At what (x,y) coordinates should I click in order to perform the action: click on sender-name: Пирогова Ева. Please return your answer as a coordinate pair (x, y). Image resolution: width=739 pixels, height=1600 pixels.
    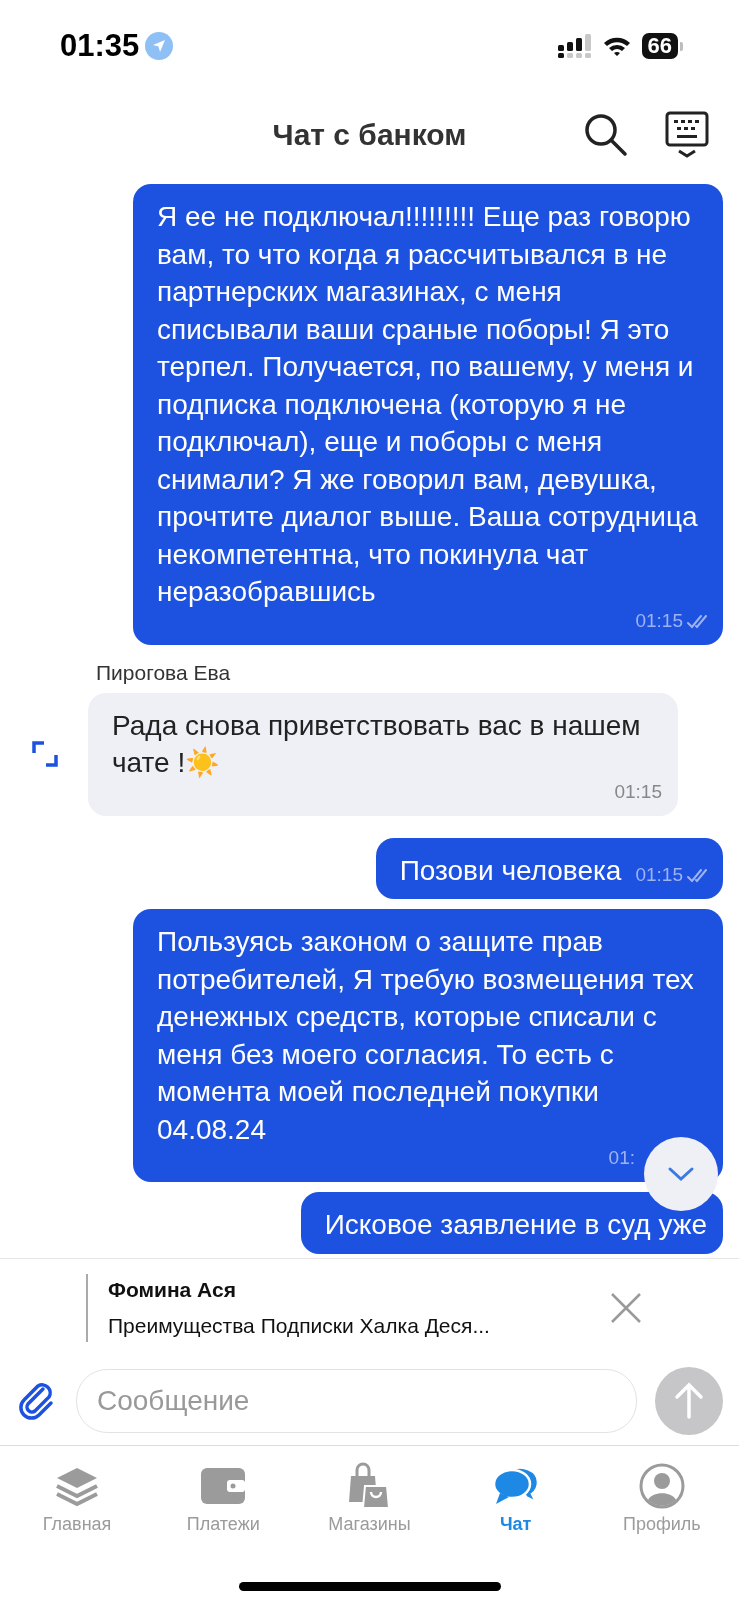
    Looking at the image, I should click on (164, 672).